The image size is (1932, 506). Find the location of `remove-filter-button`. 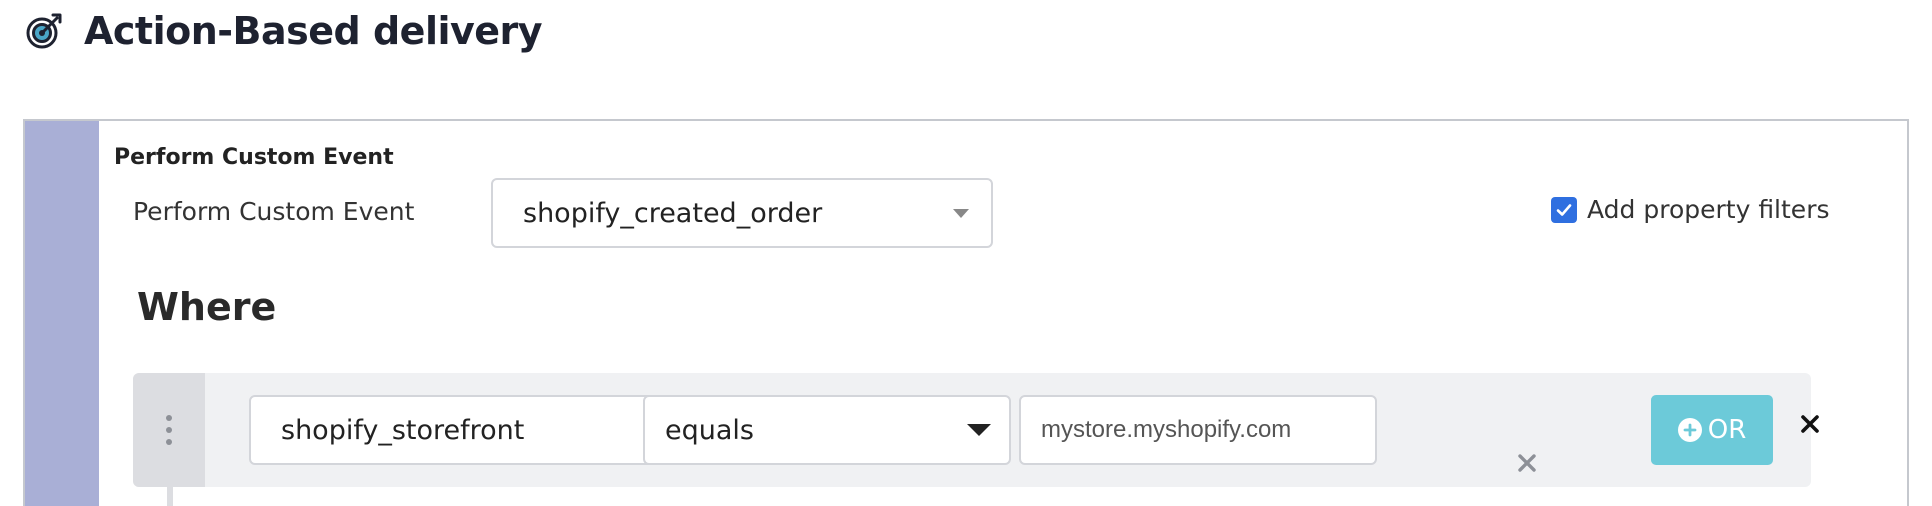

remove-filter-button is located at coordinates (1527, 463).